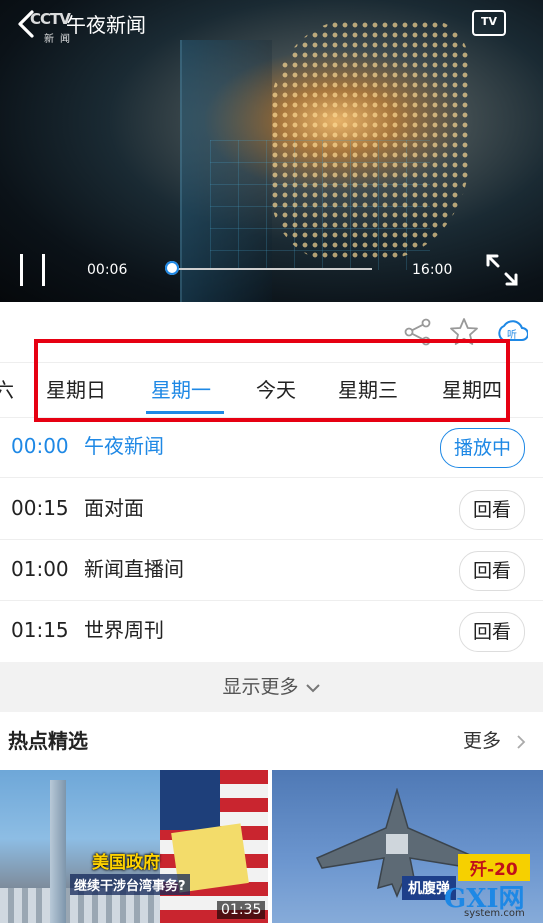 The height and width of the screenshot is (923, 543). Describe the element at coordinates (172, 268) in the screenshot. I see `progress-handle` at that location.